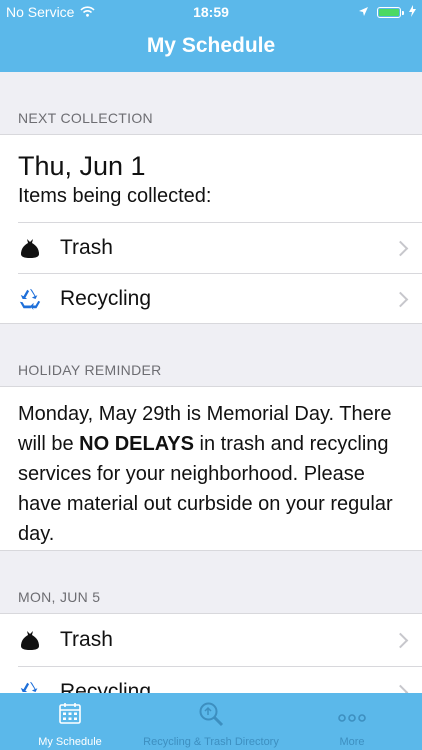  Describe the element at coordinates (412, 12) in the screenshot. I see `charging-bolt-icon` at that location.